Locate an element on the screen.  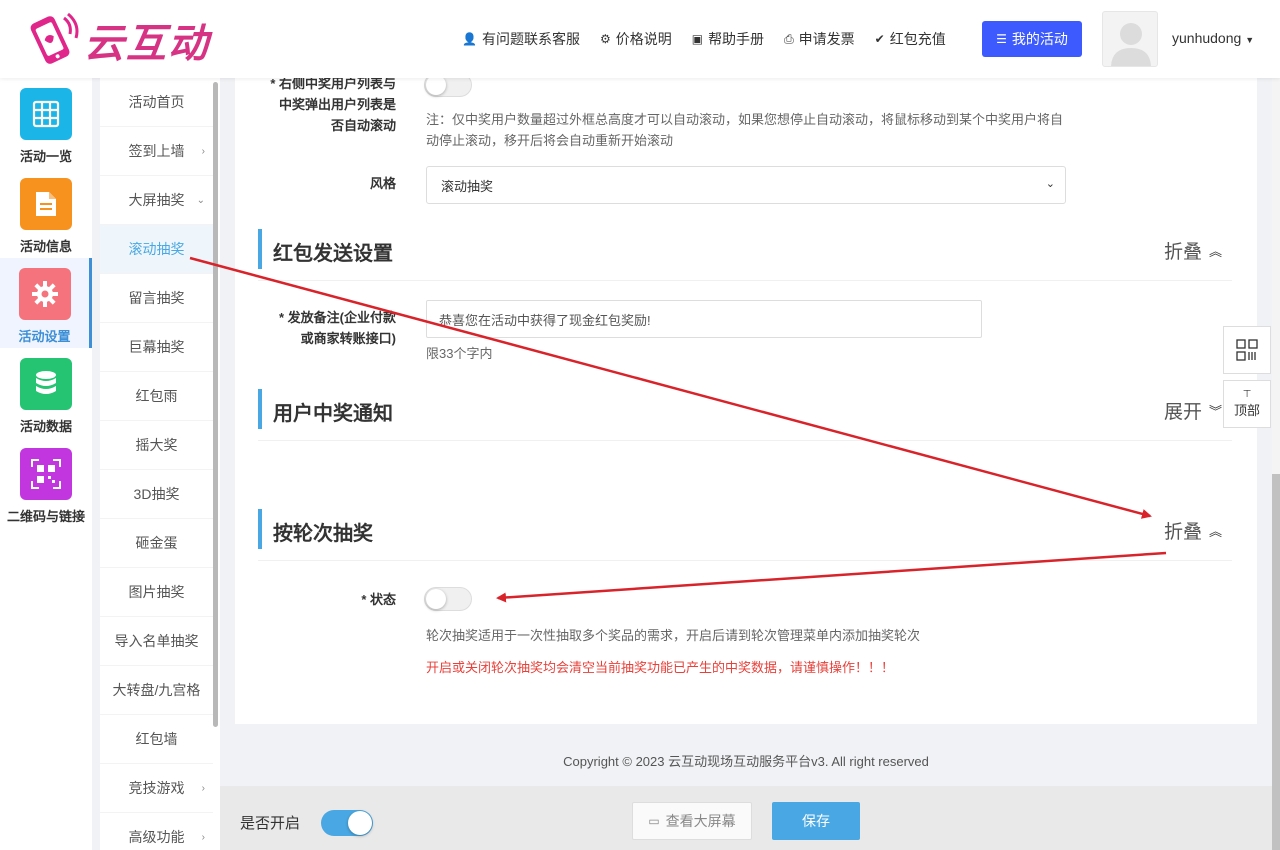
page-scrollbar-thumb is located at coordinates (1276, 662).